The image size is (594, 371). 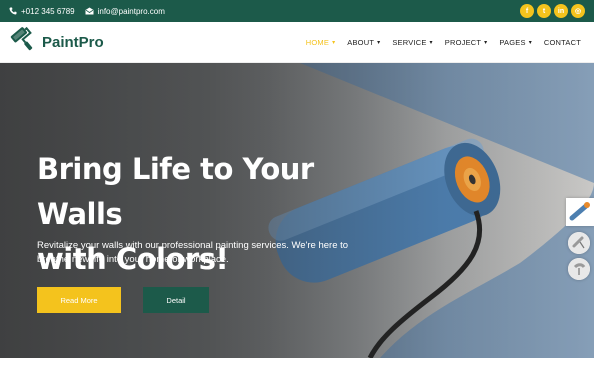 I want to click on nav-item-about: ABOUT ▾, so click(x=363, y=42).